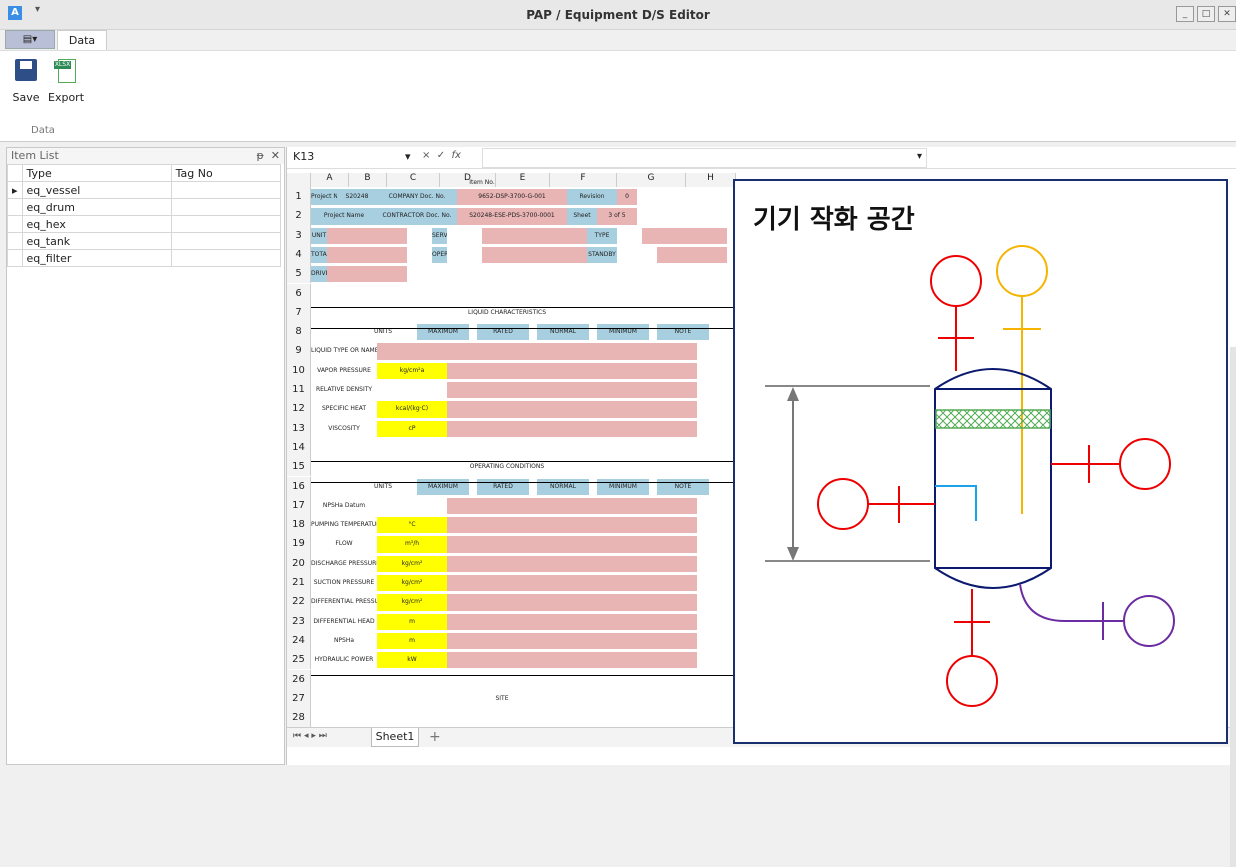 This screenshot has height=867, width=1236. Describe the element at coordinates (299, 235) in the screenshot. I see `row-header: 3` at that location.